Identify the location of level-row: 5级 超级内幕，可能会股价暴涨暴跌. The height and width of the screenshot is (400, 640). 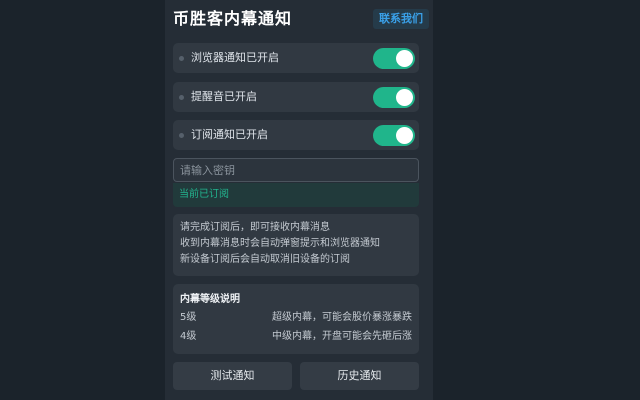
(296, 317).